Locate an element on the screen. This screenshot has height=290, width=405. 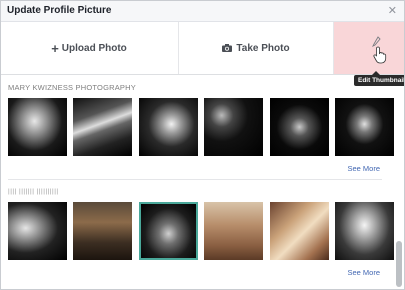
scrollbar is located at coordinates (399, 264).